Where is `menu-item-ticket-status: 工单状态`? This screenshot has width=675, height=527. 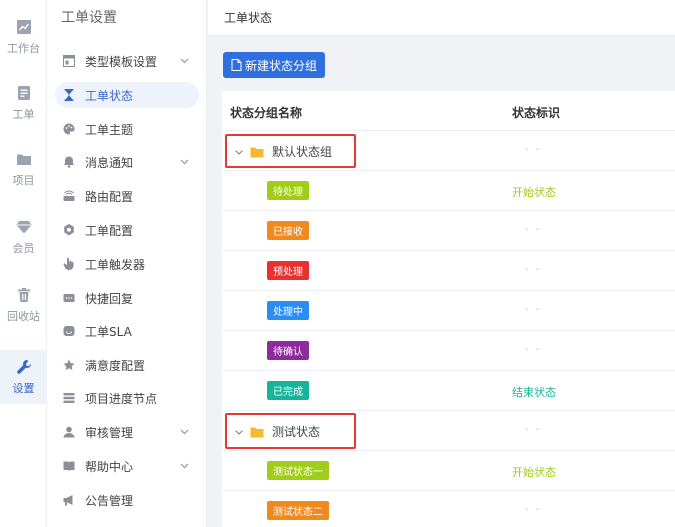 menu-item-ticket-status: 工单状态 is located at coordinates (127, 95).